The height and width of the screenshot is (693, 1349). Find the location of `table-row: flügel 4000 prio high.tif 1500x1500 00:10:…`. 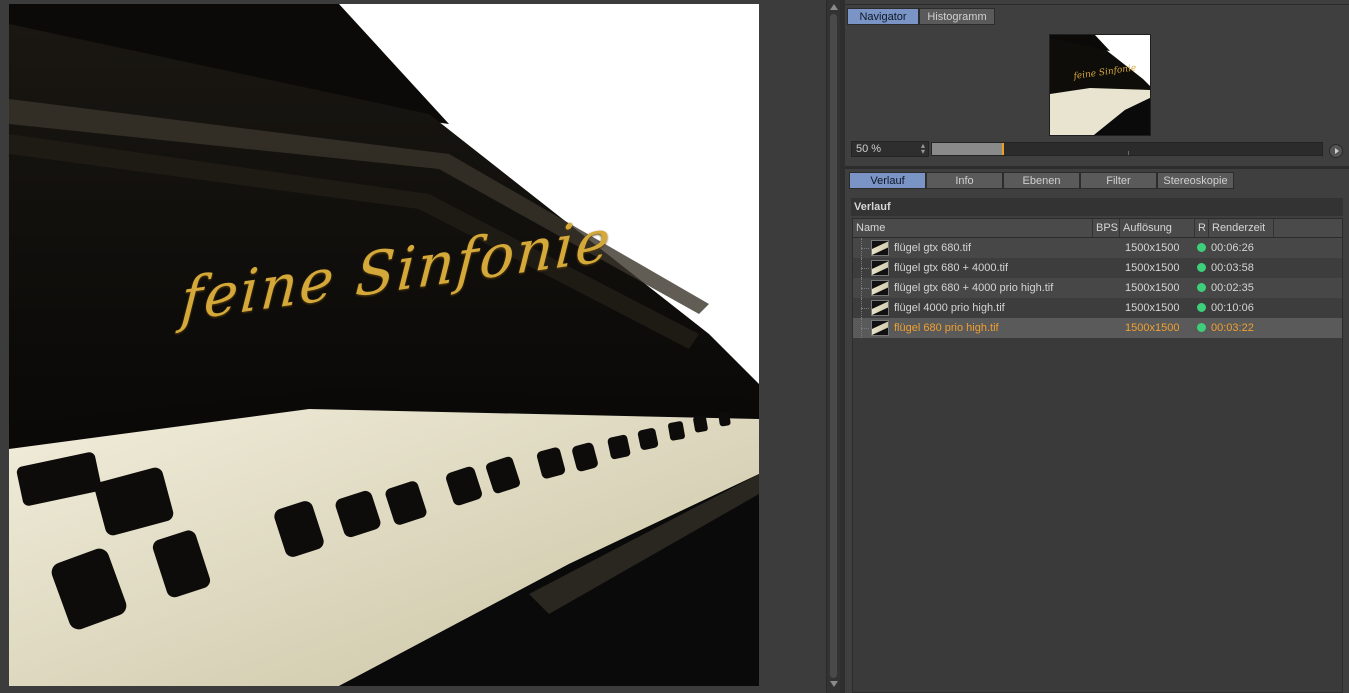

table-row: flügel 4000 prio high.tif 1500x1500 00:10:… is located at coordinates (1097, 308).